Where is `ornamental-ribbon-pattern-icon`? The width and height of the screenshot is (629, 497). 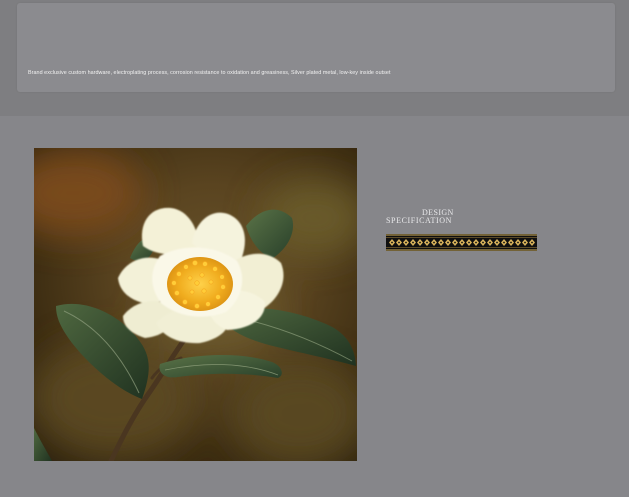
ornamental-ribbon-pattern-icon is located at coordinates (461, 242).